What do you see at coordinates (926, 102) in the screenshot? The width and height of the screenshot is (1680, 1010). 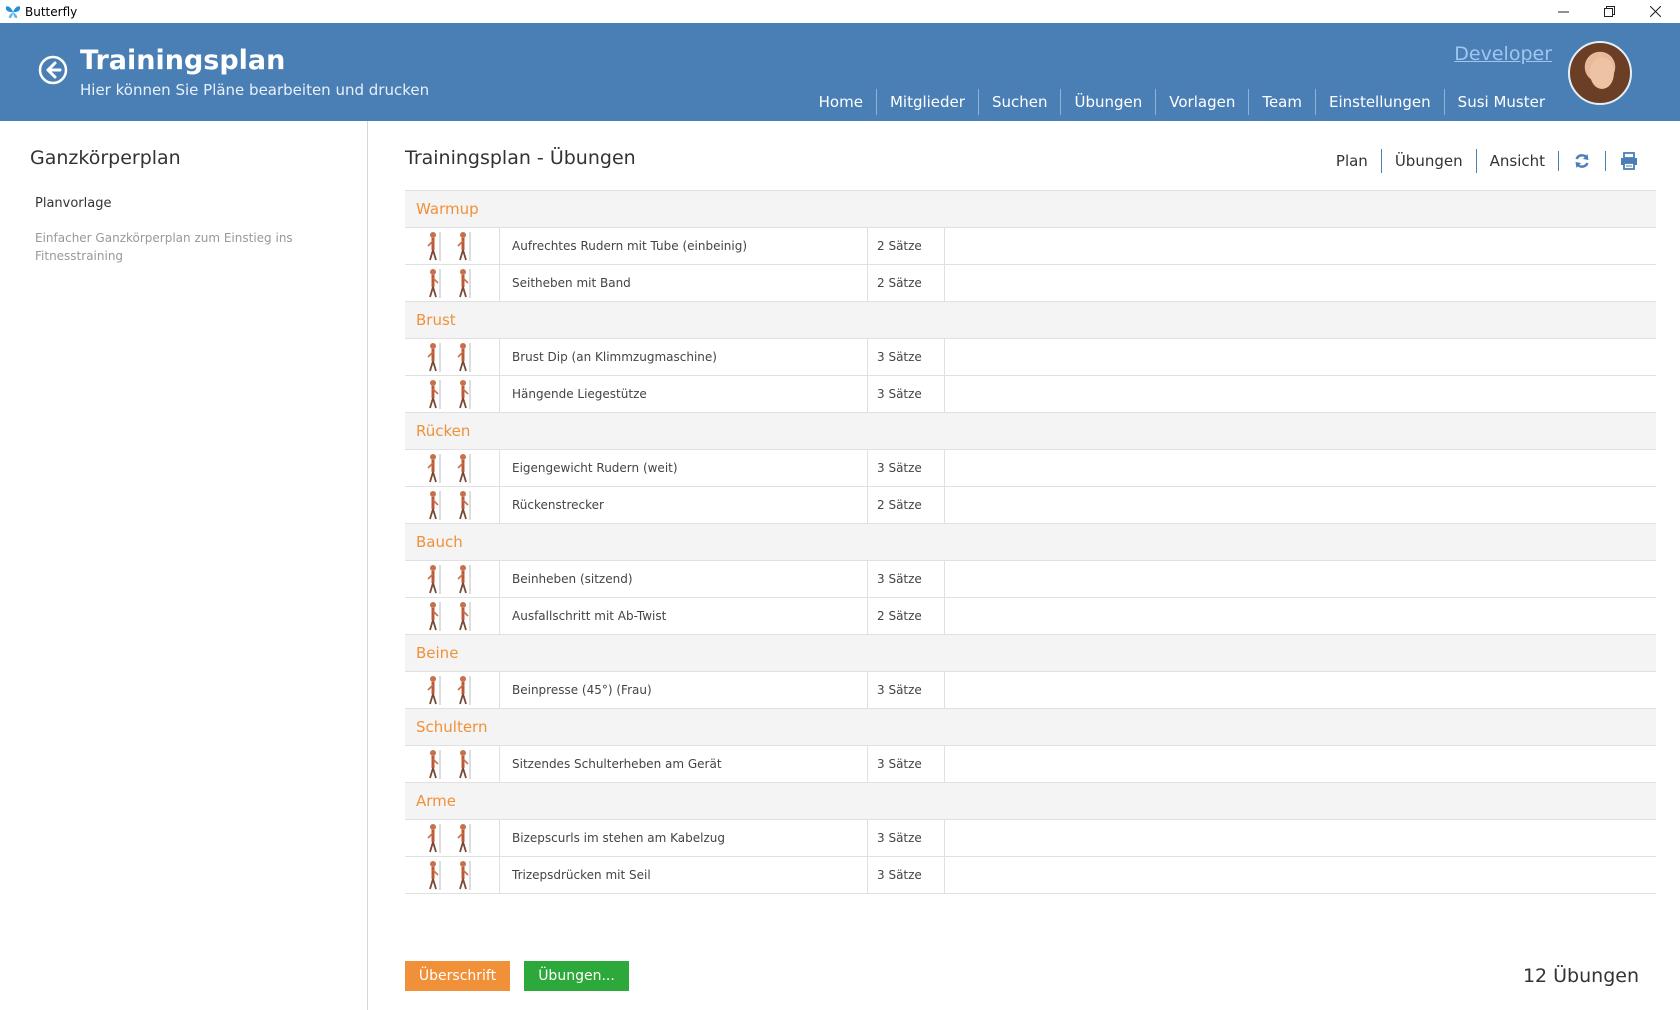 I see `nav-members: Mitglieder` at bounding box center [926, 102].